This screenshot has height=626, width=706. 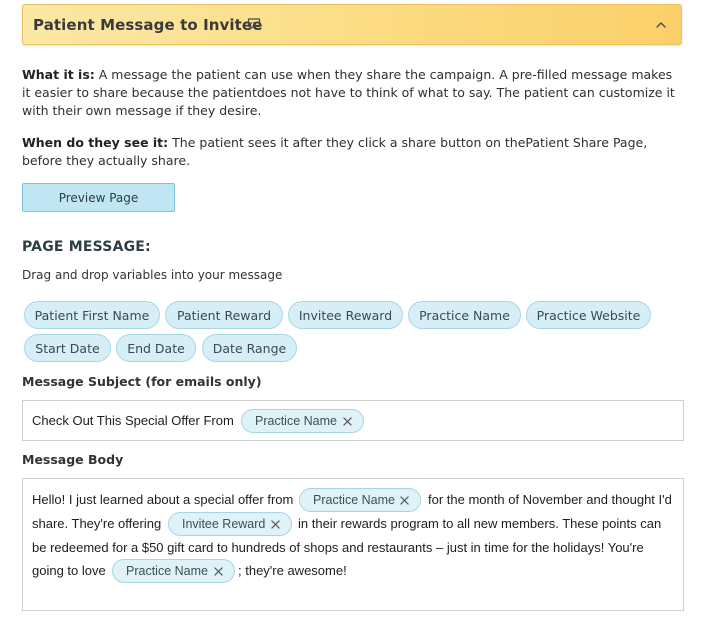 I want to click on subject-tag-practice-name: Practice Name, so click(x=302, y=421).